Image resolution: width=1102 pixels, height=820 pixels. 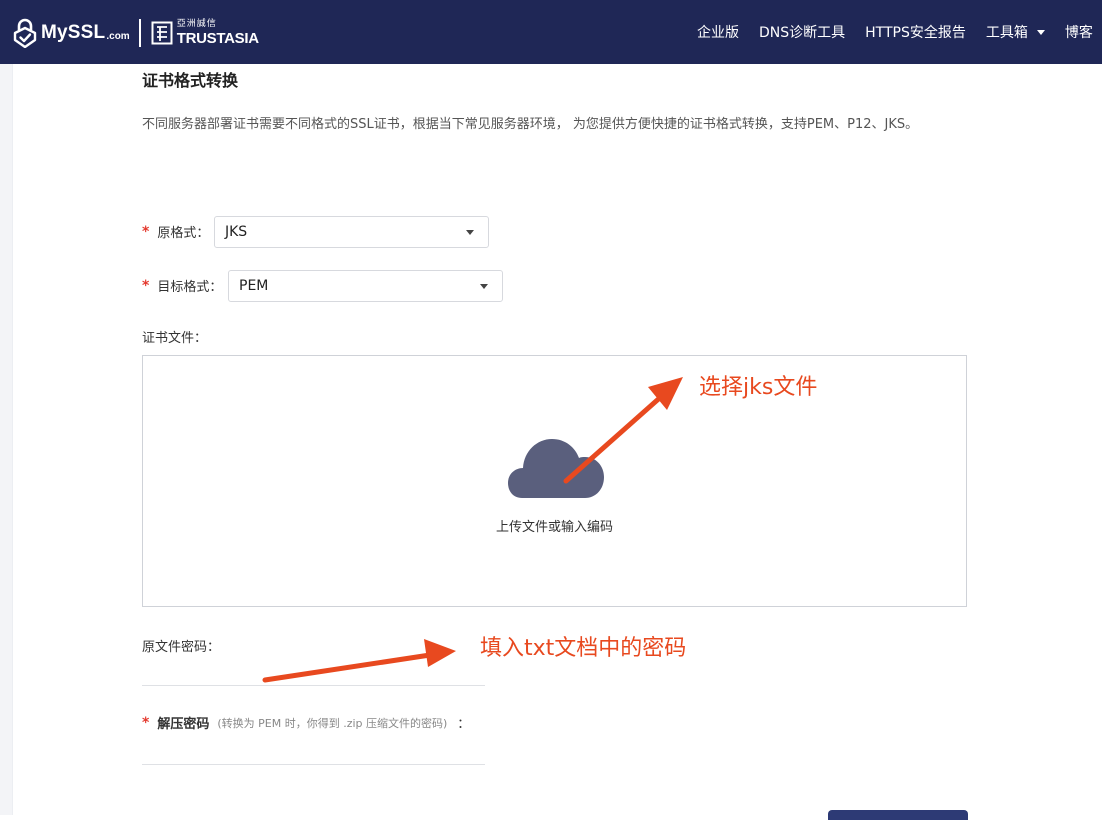 What do you see at coordinates (556, 468) in the screenshot?
I see `cloud-upload-icon` at bounding box center [556, 468].